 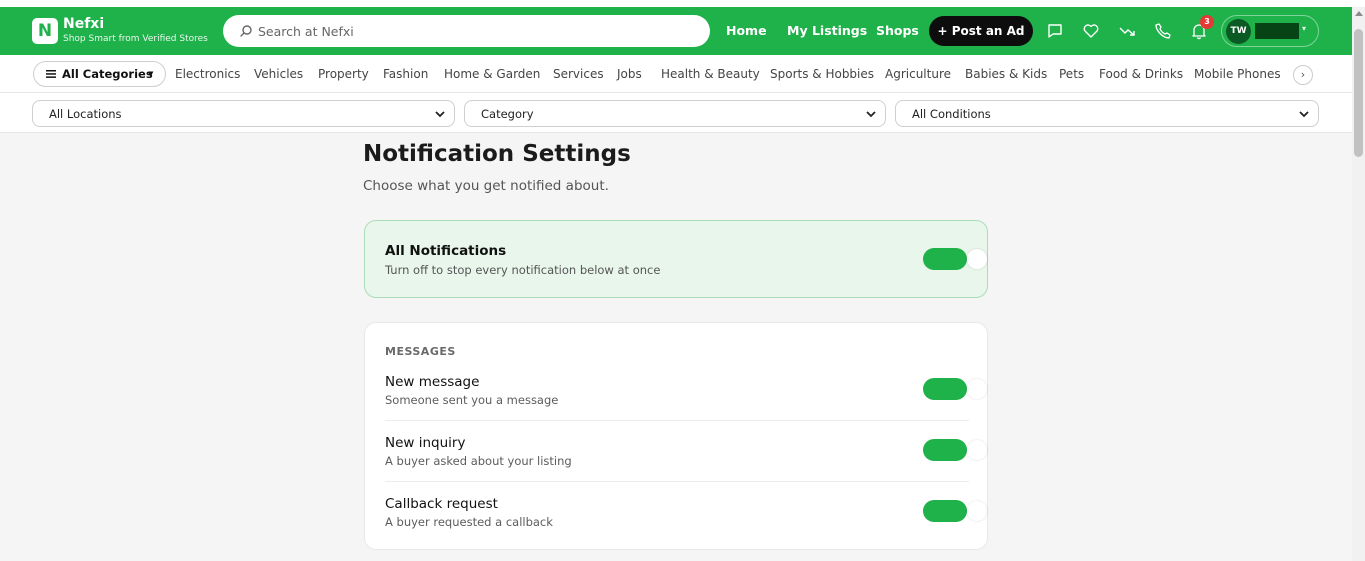 What do you see at coordinates (83, 24) in the screenshot?
I see `brand-name: Nefxi` at bounding box center [83, 24].